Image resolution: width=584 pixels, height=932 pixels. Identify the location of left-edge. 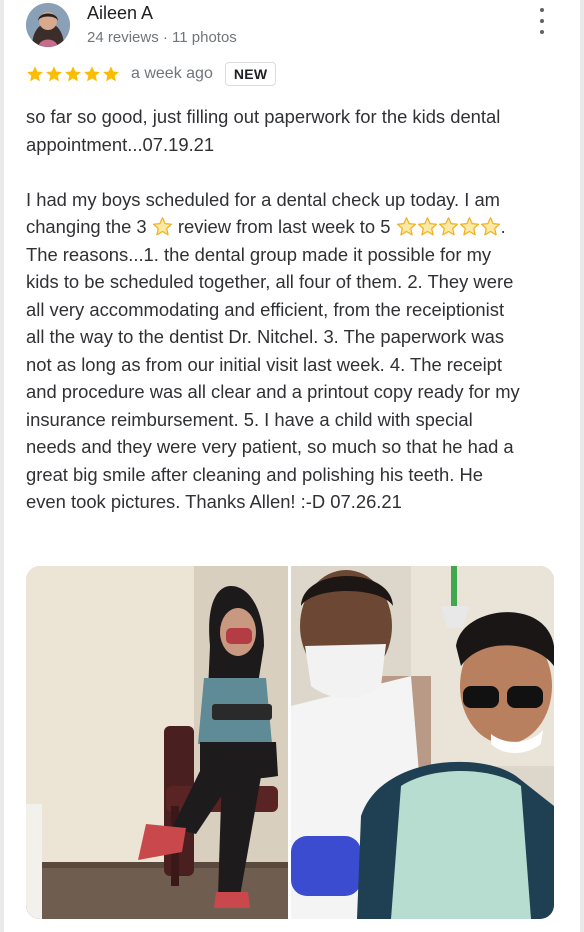
(2, 466).